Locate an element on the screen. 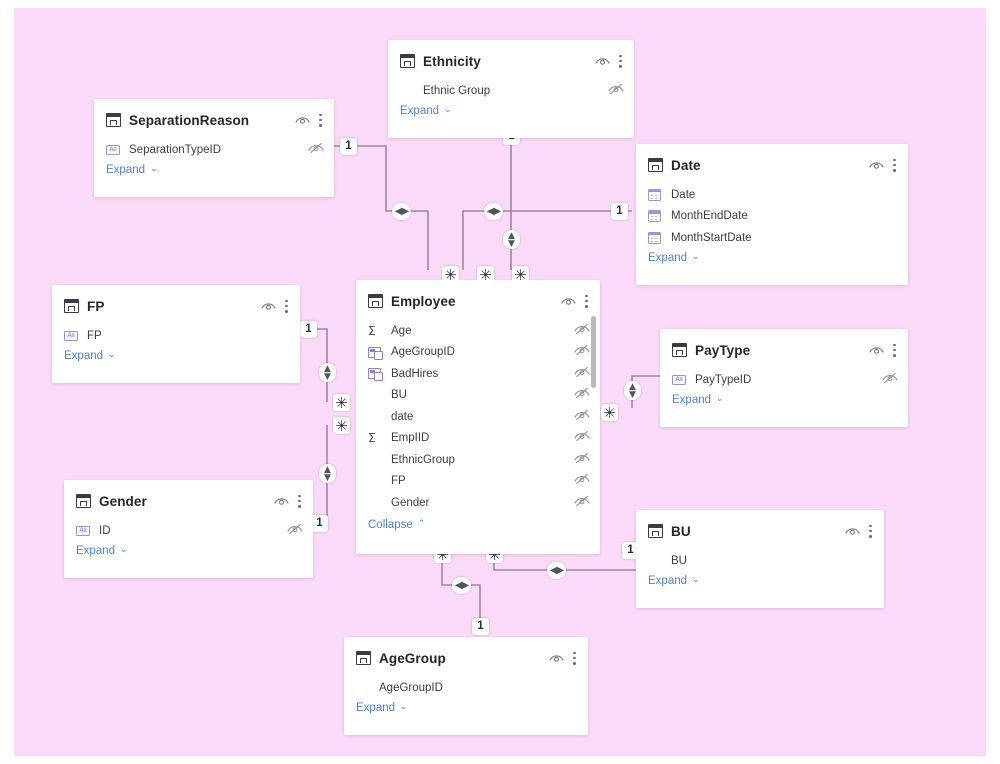 This screenshot has width=1000, height=764. table-card-gender: Gender A≡ ID Expand ⌄ is located at coordinates (188, 529).